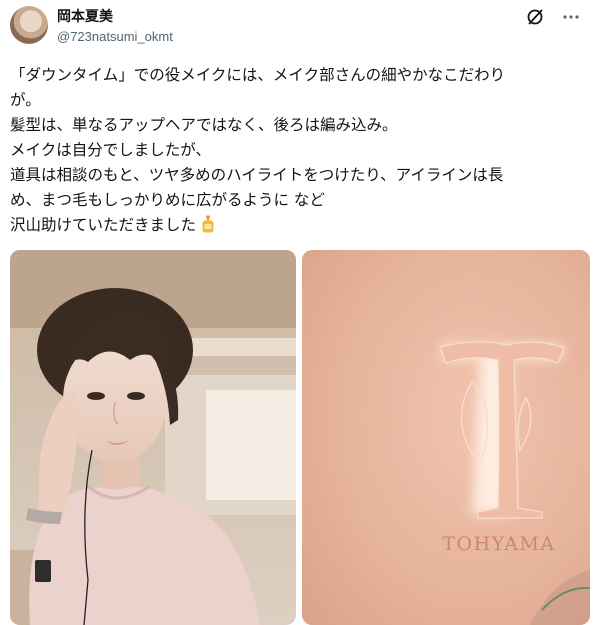 The image size is (604, 625). Describe the element at coordinates (25, 100) in the screenshot. I see `tweet-line: が。` at that location.